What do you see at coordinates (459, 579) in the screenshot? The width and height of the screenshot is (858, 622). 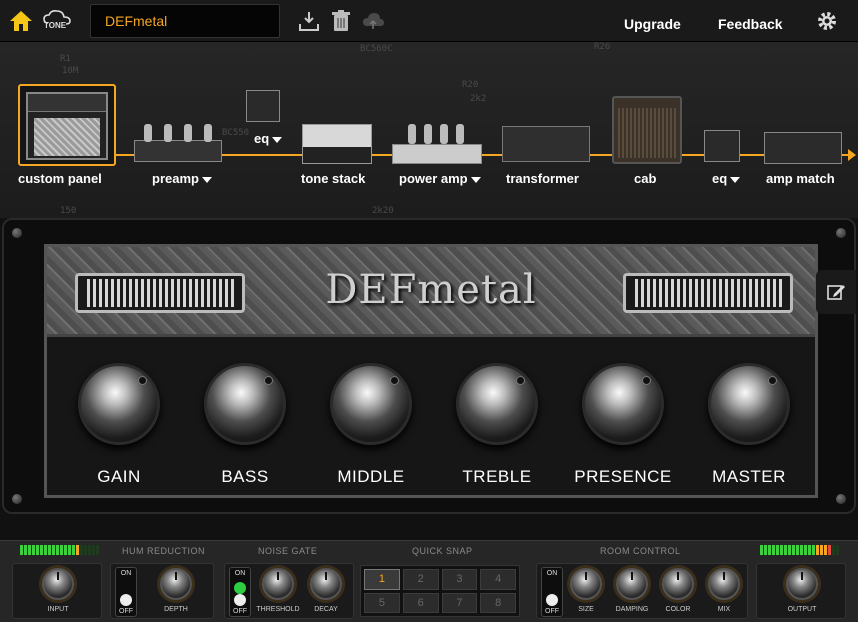 I see `snap-slot-3: 3` at bounding box center [459, 579].